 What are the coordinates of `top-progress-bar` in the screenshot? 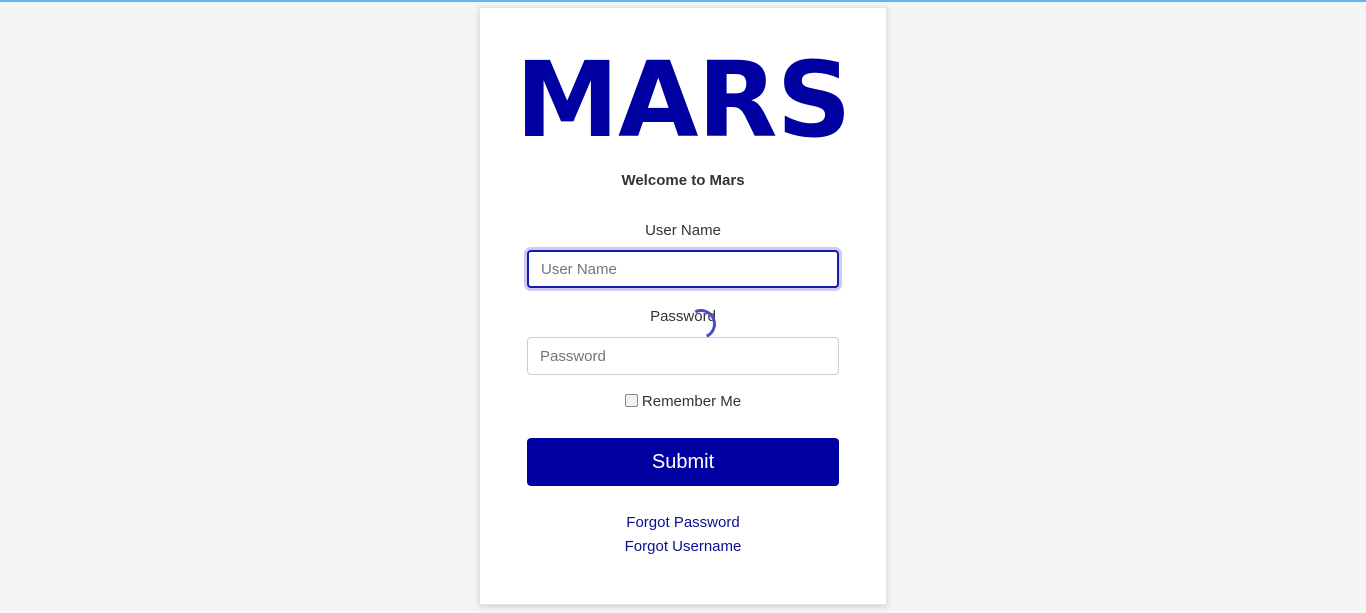 It's located at (683, 1).